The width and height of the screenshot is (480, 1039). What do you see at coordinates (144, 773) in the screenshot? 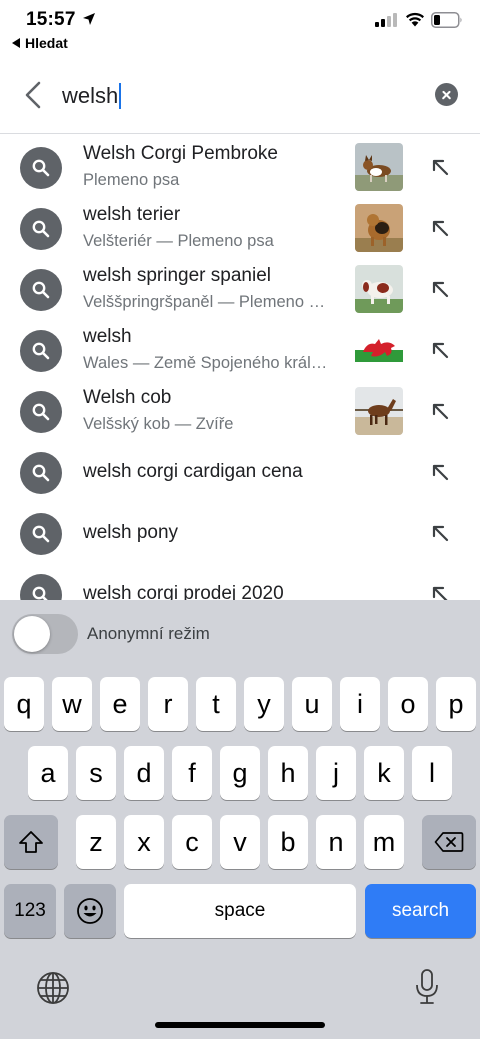
I see `key-d: d` at bounding box center [144, 773].